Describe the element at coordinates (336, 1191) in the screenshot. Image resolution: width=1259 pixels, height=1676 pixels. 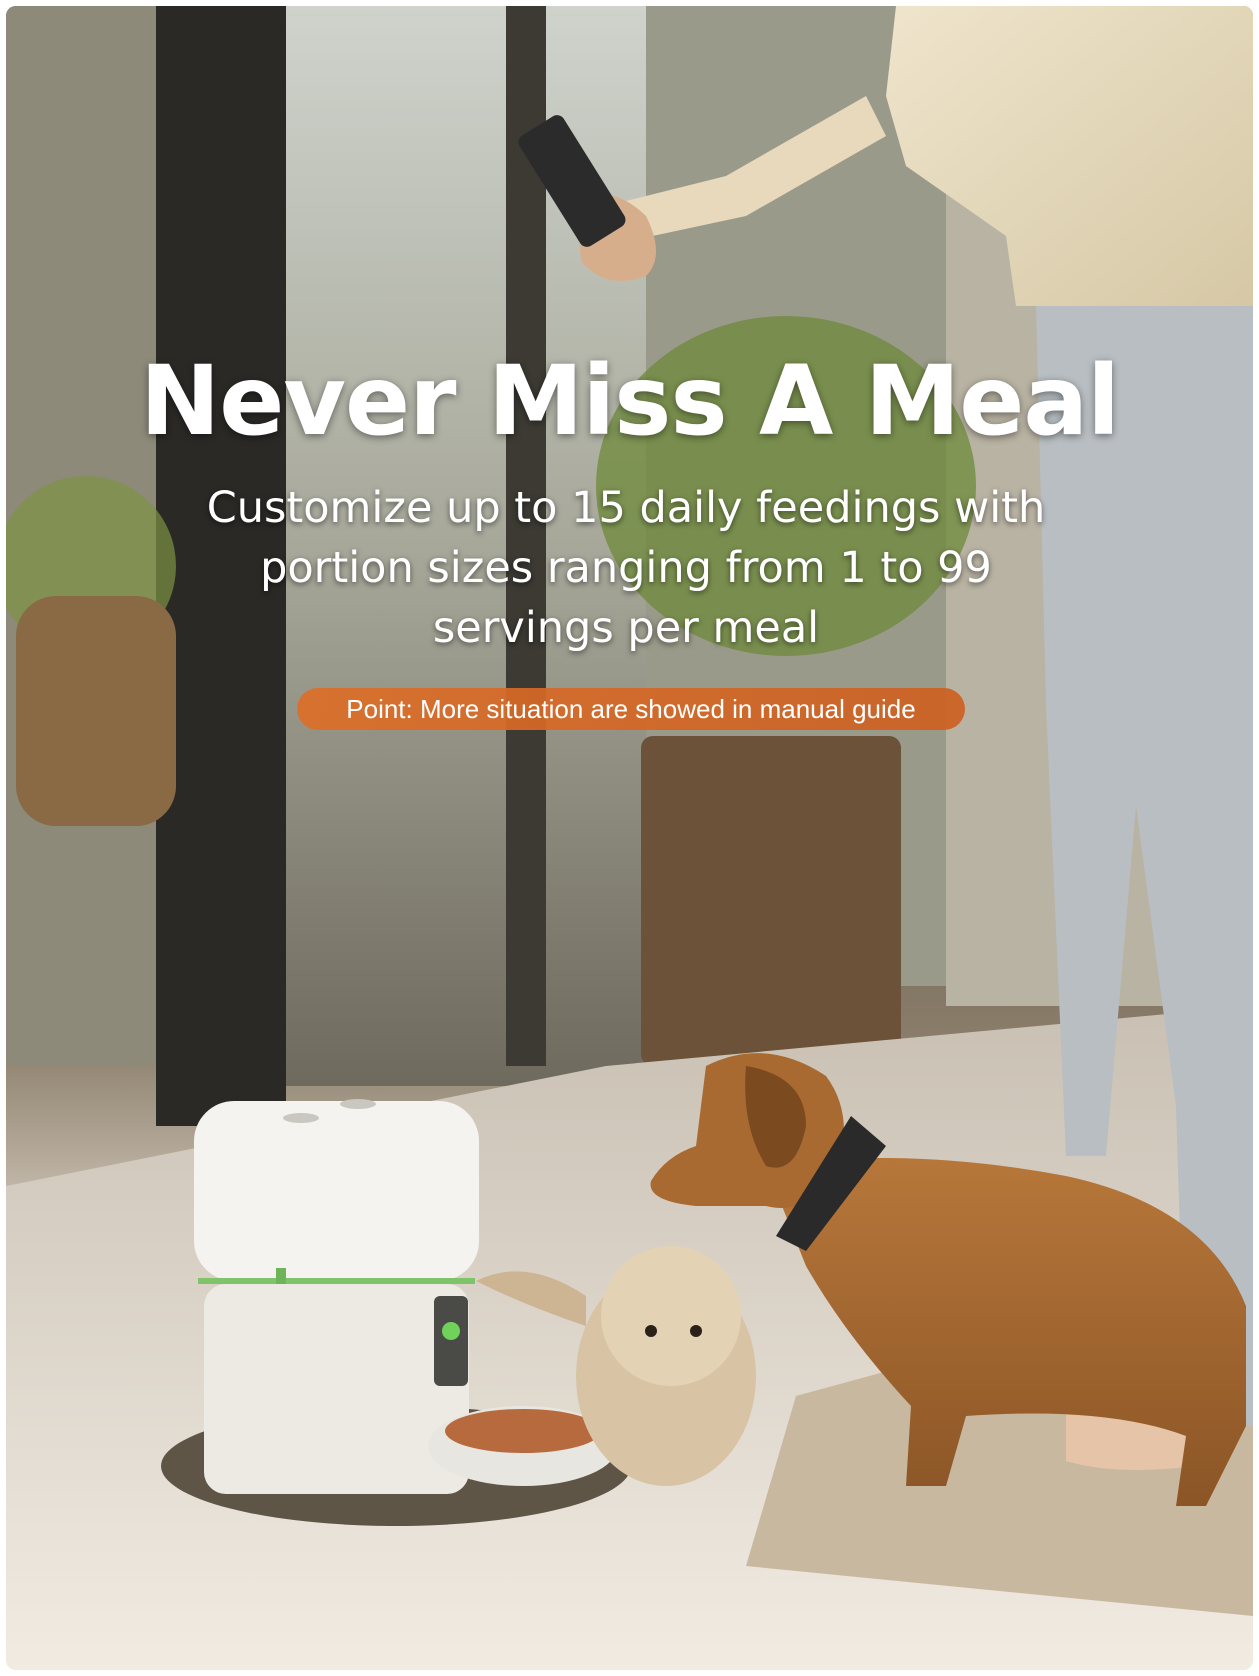
I see `feeder-lid` at that location.